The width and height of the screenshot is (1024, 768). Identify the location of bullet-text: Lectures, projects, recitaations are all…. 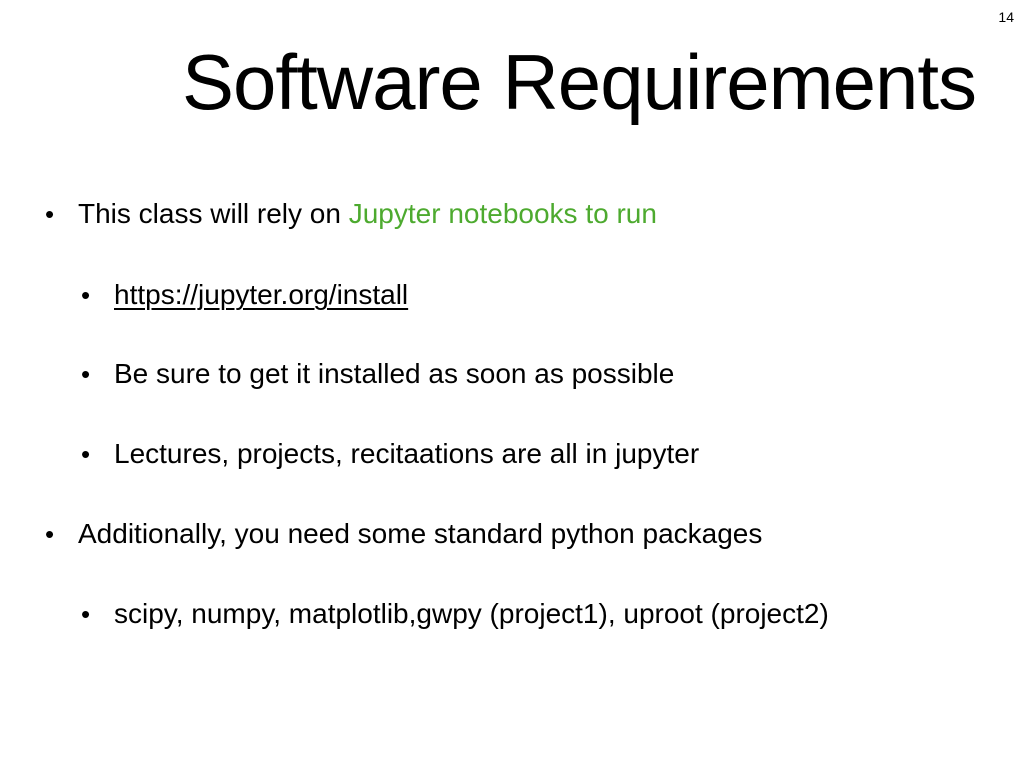
(407, 453).